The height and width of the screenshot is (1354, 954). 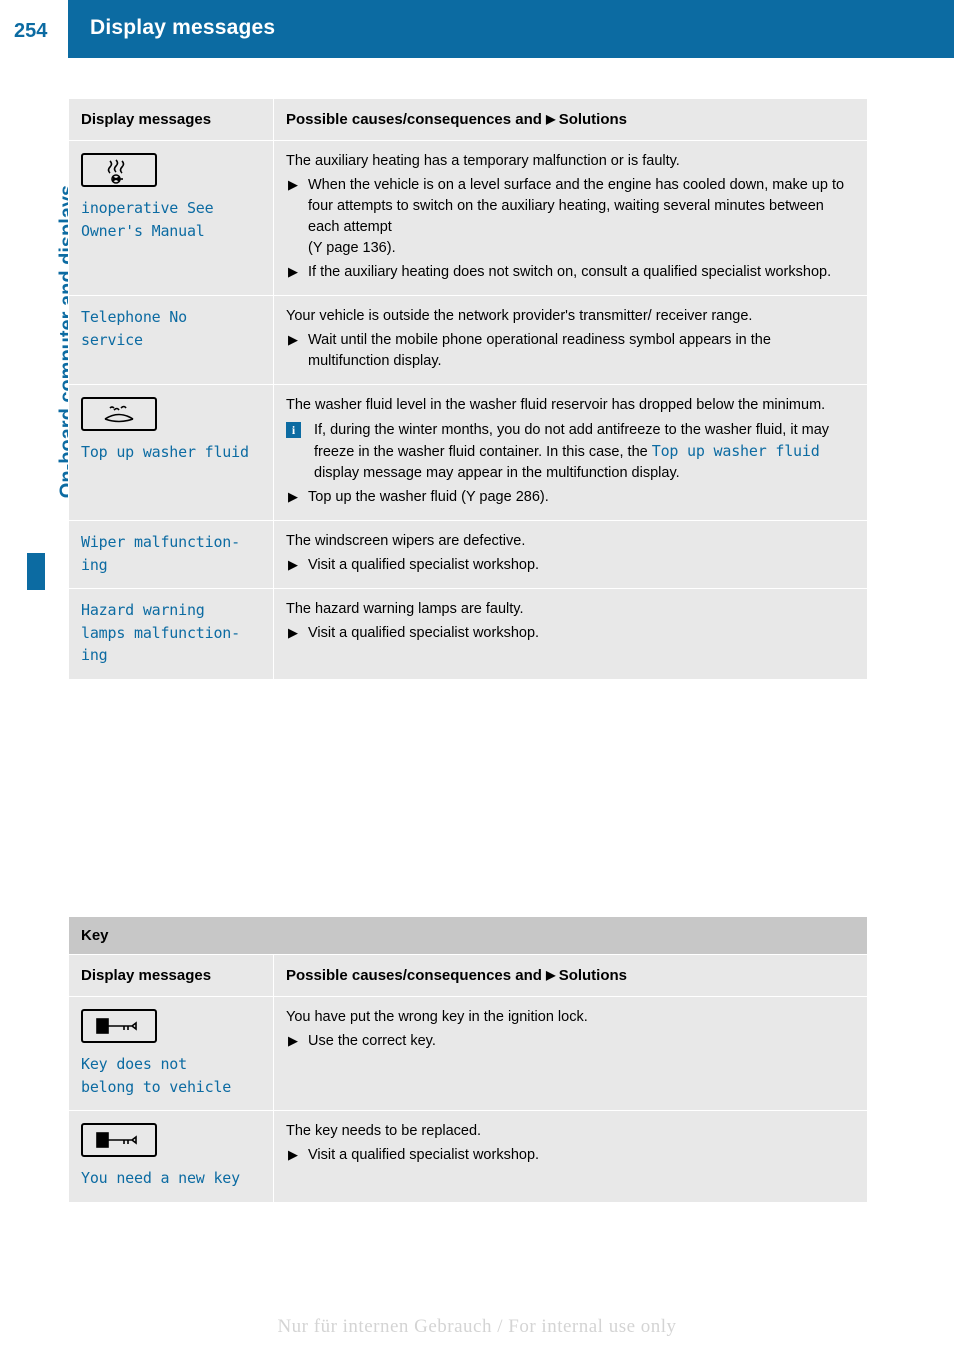 I want to click on solution-text: Top up the washer fluid (Y page 286)., so click(x=428, y=497).